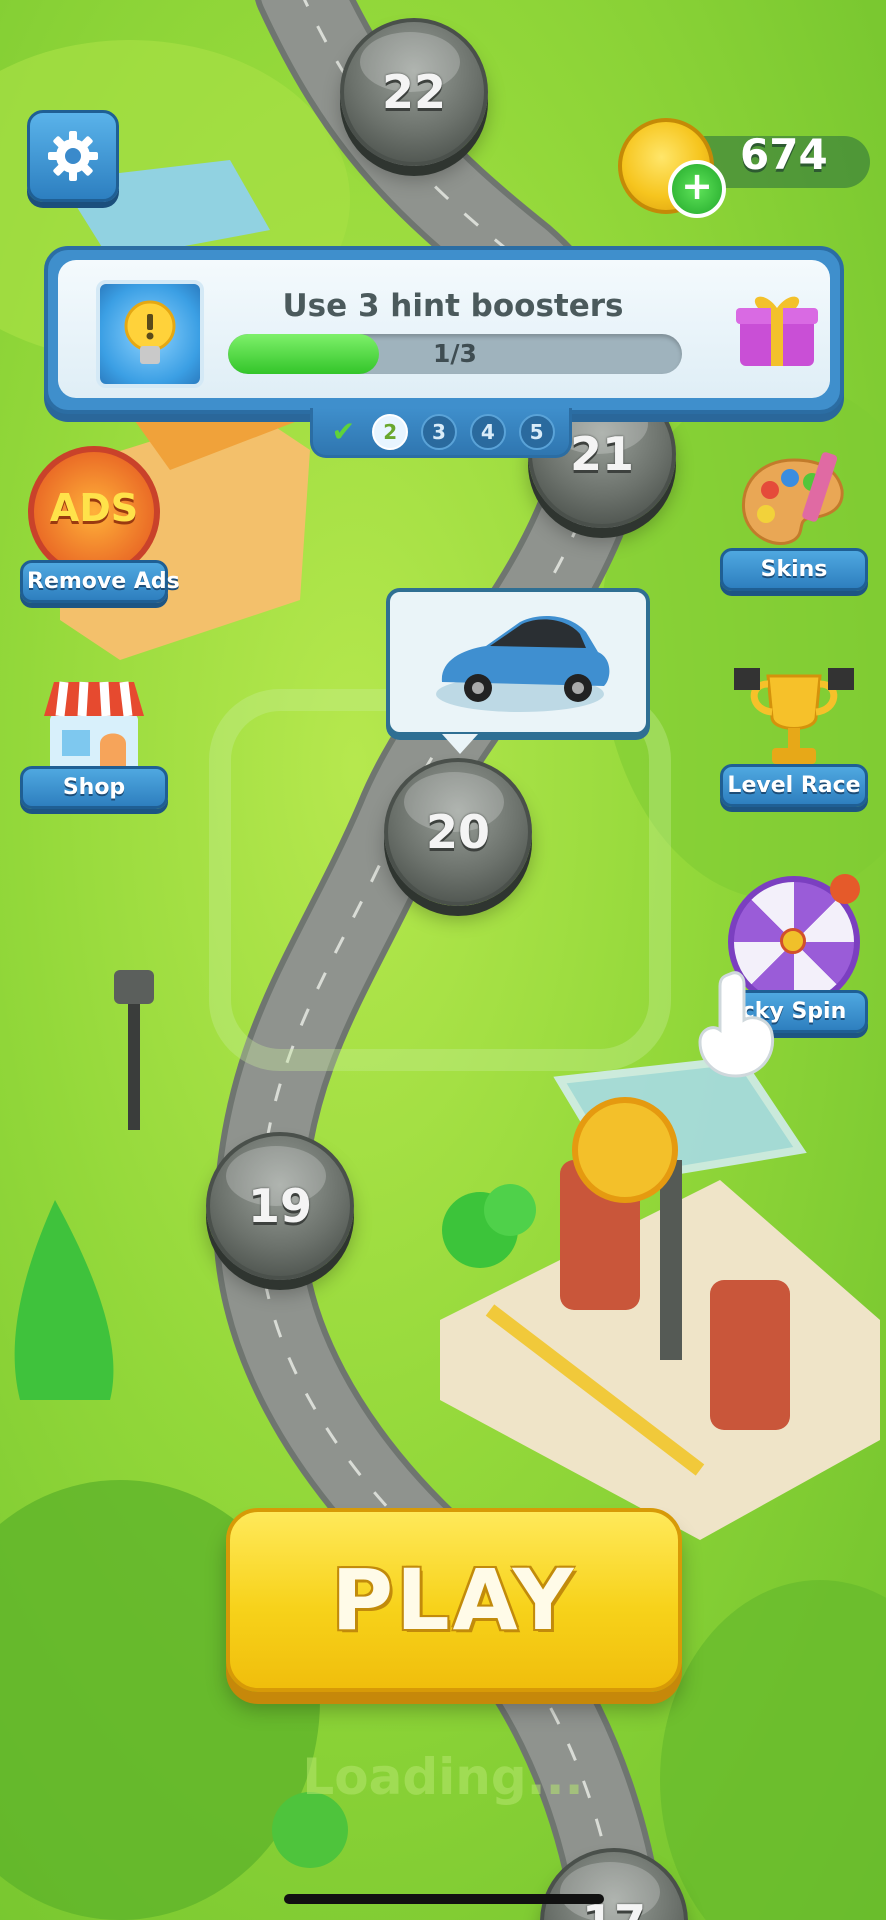 The width and height of the screenshot is (886, 1920). What do you see at coordinates (794, 785) in the screenshot?
I see `level-race-label: Level Race` at bounding box center [794, 785].